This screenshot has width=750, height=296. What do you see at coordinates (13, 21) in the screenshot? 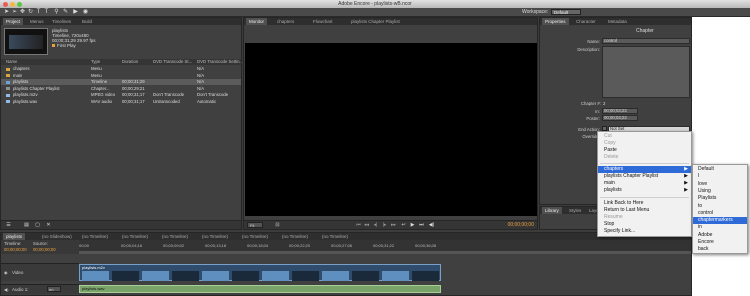
I see `tab-project: Project` at bounding box center [13, 21].